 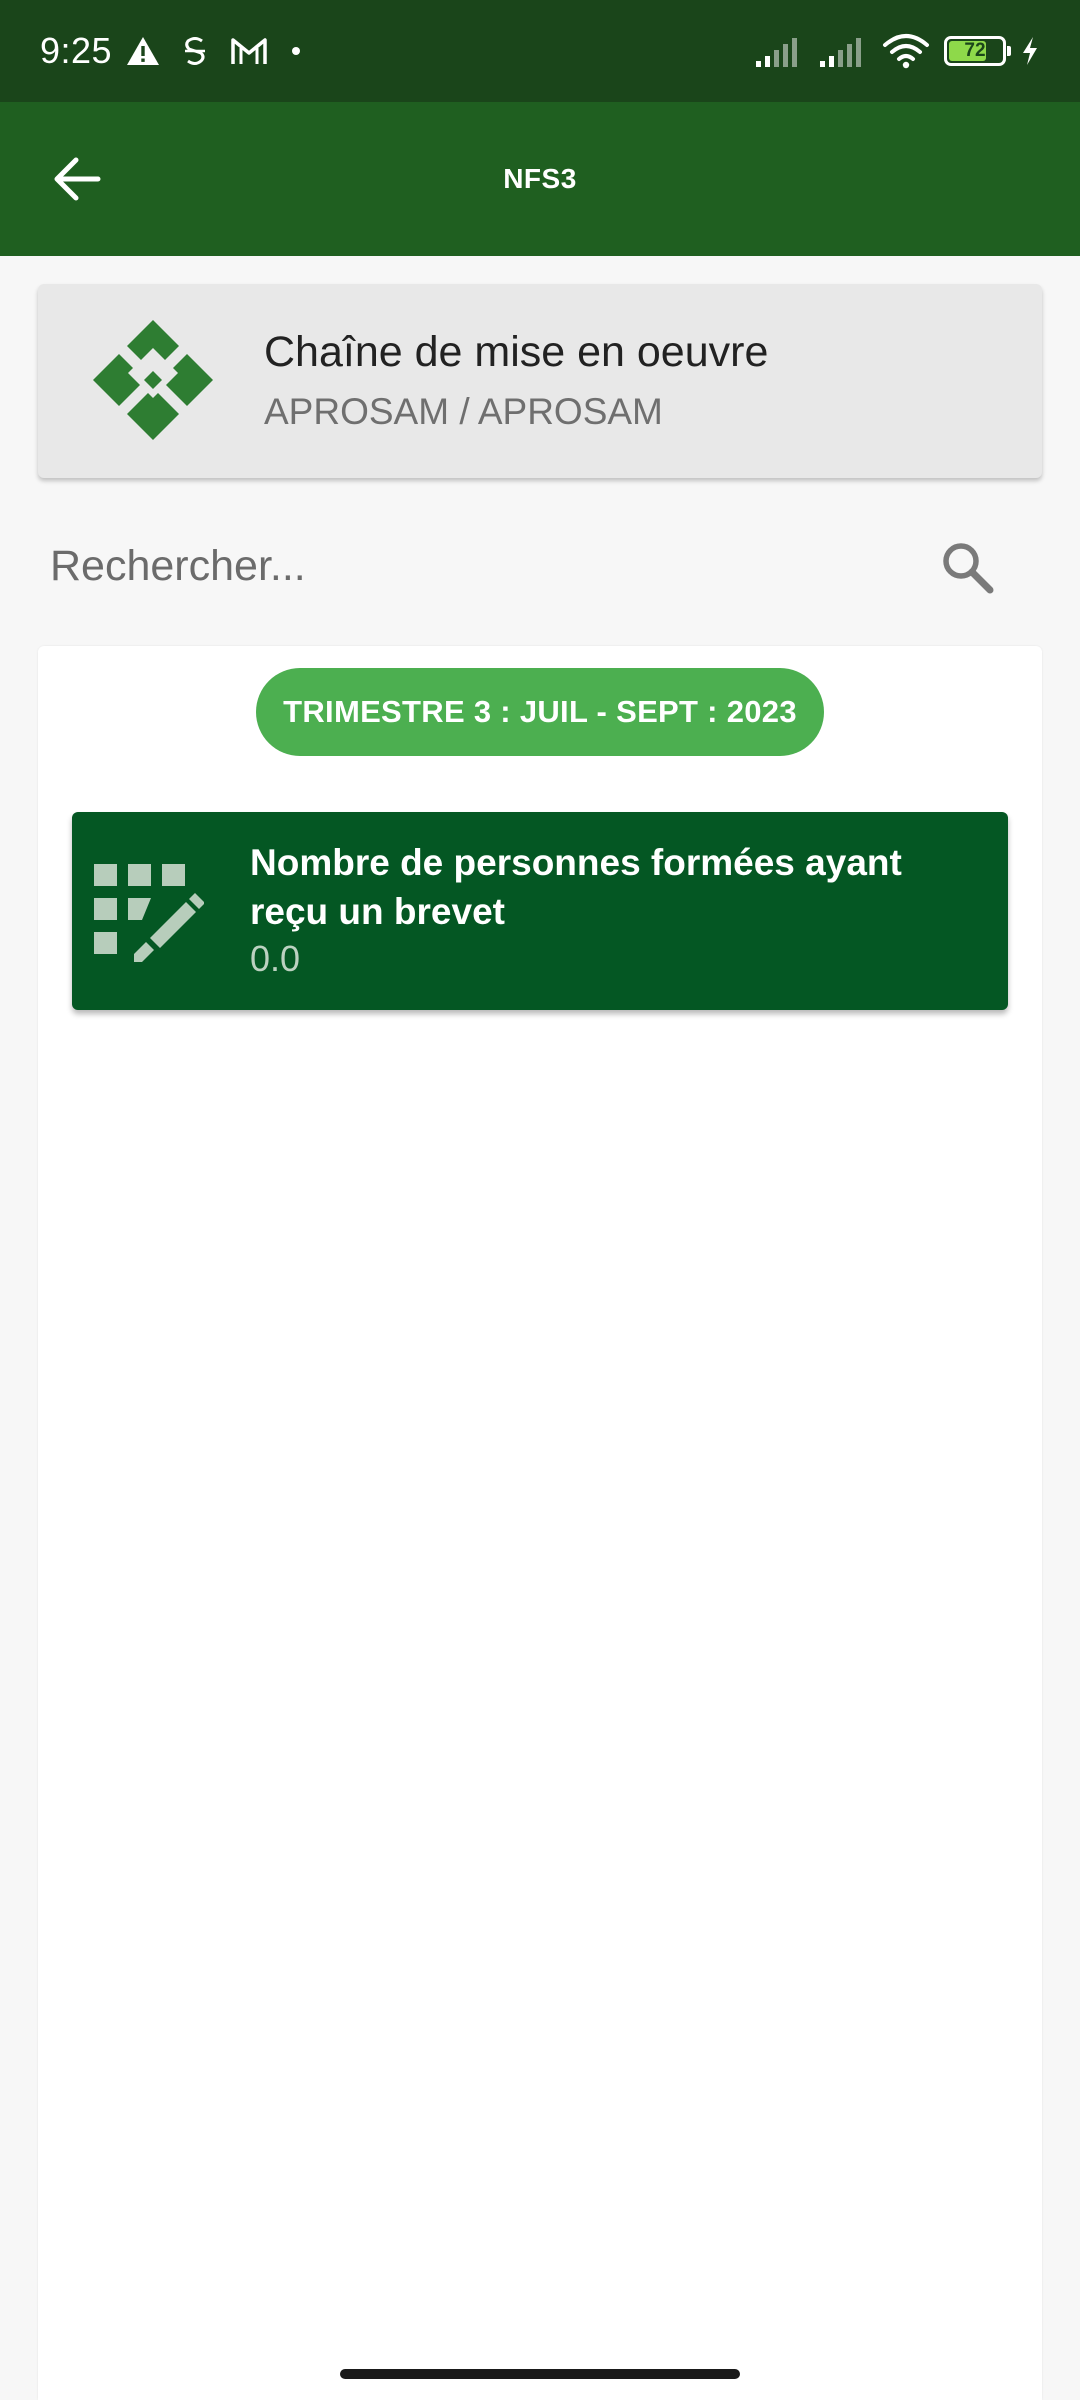 What do you see at coordinates (967, 567) in the screenshot?
I see `search-icon` at bounding box center [967, 567].